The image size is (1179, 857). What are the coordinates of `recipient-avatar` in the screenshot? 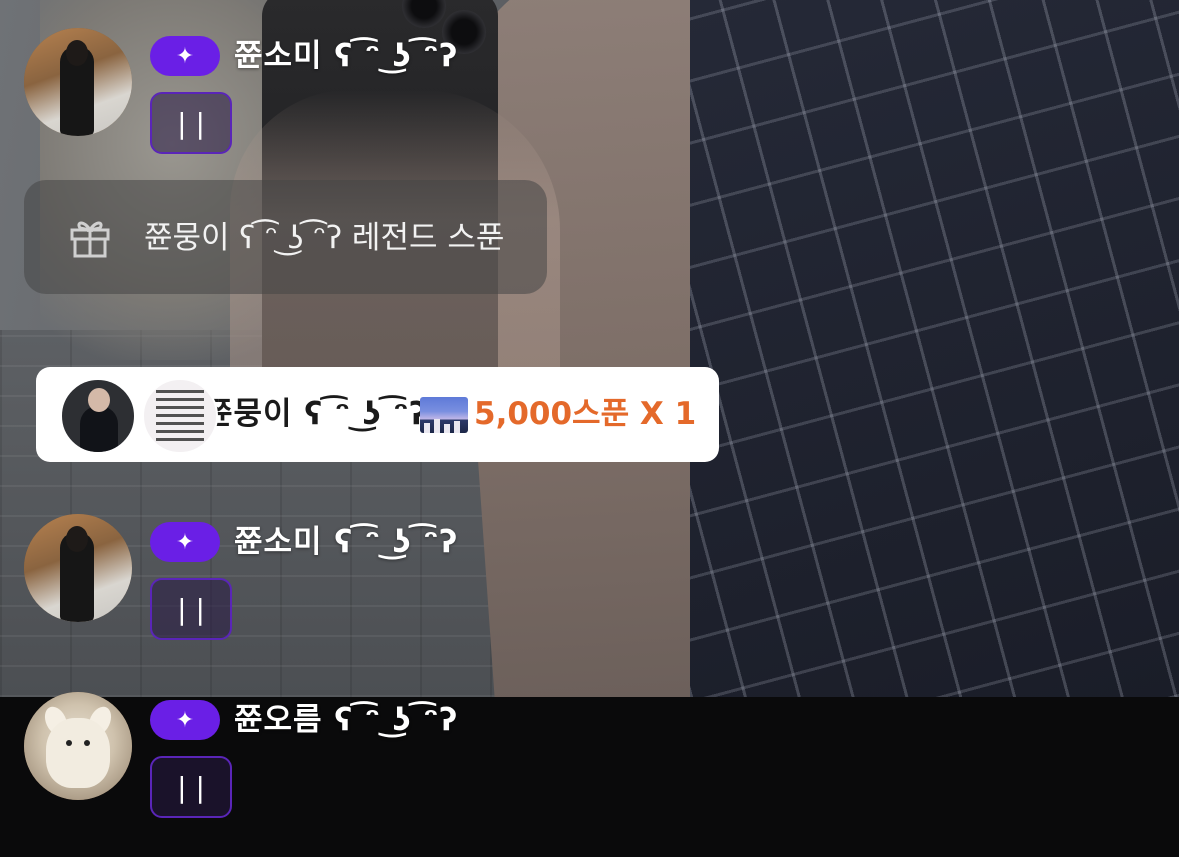 It's located at (180, 416).